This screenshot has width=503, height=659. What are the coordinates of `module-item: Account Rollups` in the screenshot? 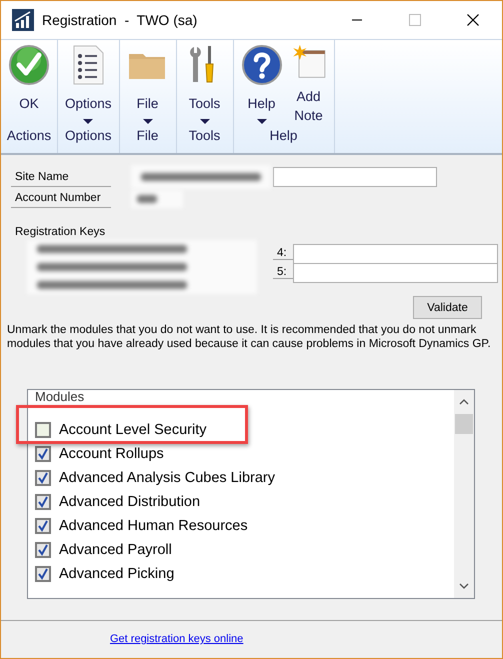 It's located at (155, 454).